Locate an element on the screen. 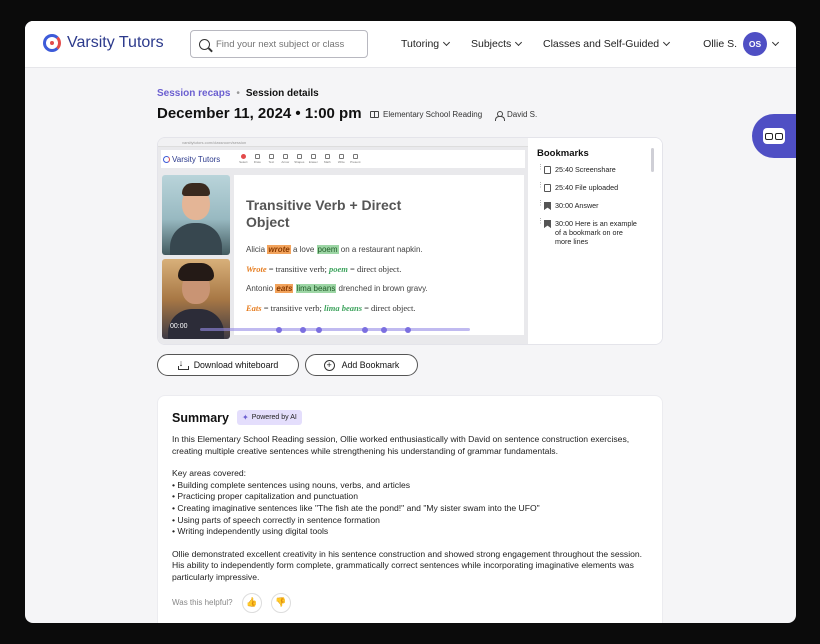 This screenshot has width=820, height=644. add-bookmark-button: + Add Bookmark is located at coordinates (361, 365).